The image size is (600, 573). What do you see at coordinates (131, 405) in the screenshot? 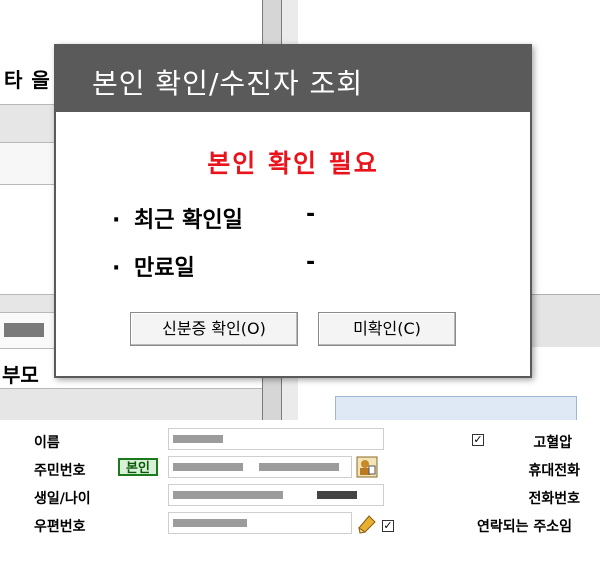
I see `background-row` at bounding box center [131, 405].